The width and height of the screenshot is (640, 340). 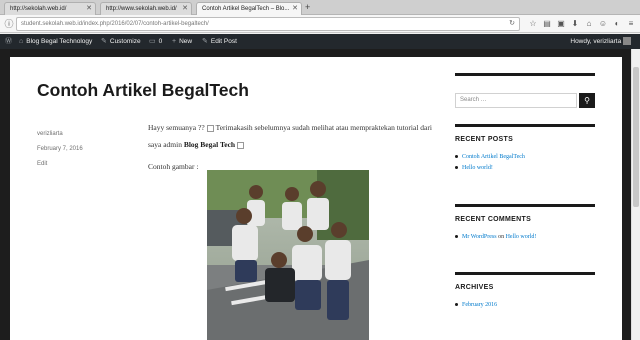 I want to click on customize-link: ✎ Customize, so click(x=121, y=41).